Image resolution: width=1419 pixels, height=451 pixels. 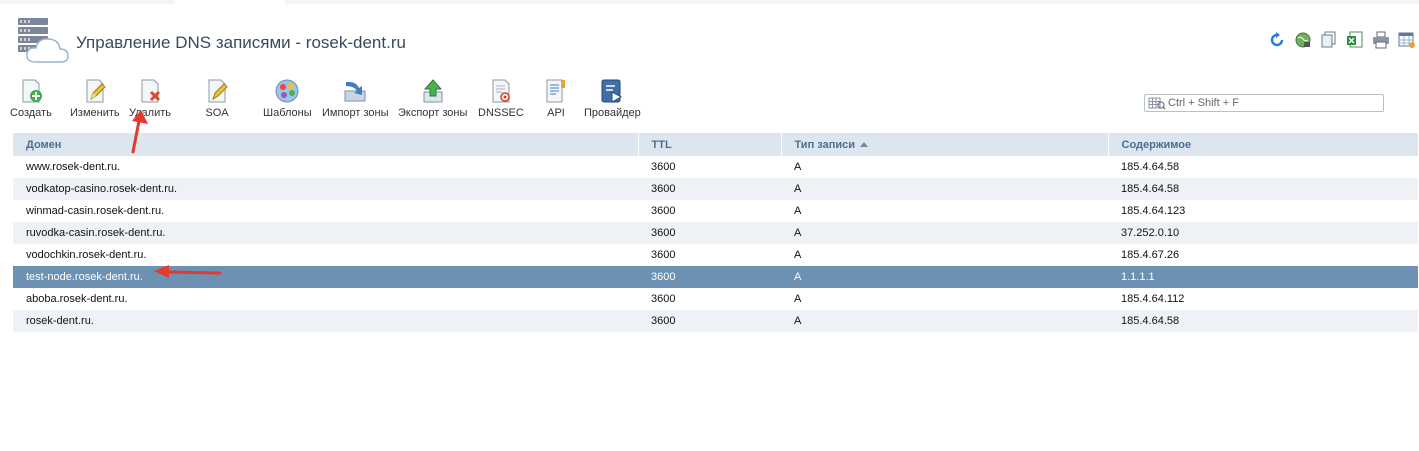 I want to click on cell-domain: aboba.rosek-dent.ru., so click(x=325, y=299).